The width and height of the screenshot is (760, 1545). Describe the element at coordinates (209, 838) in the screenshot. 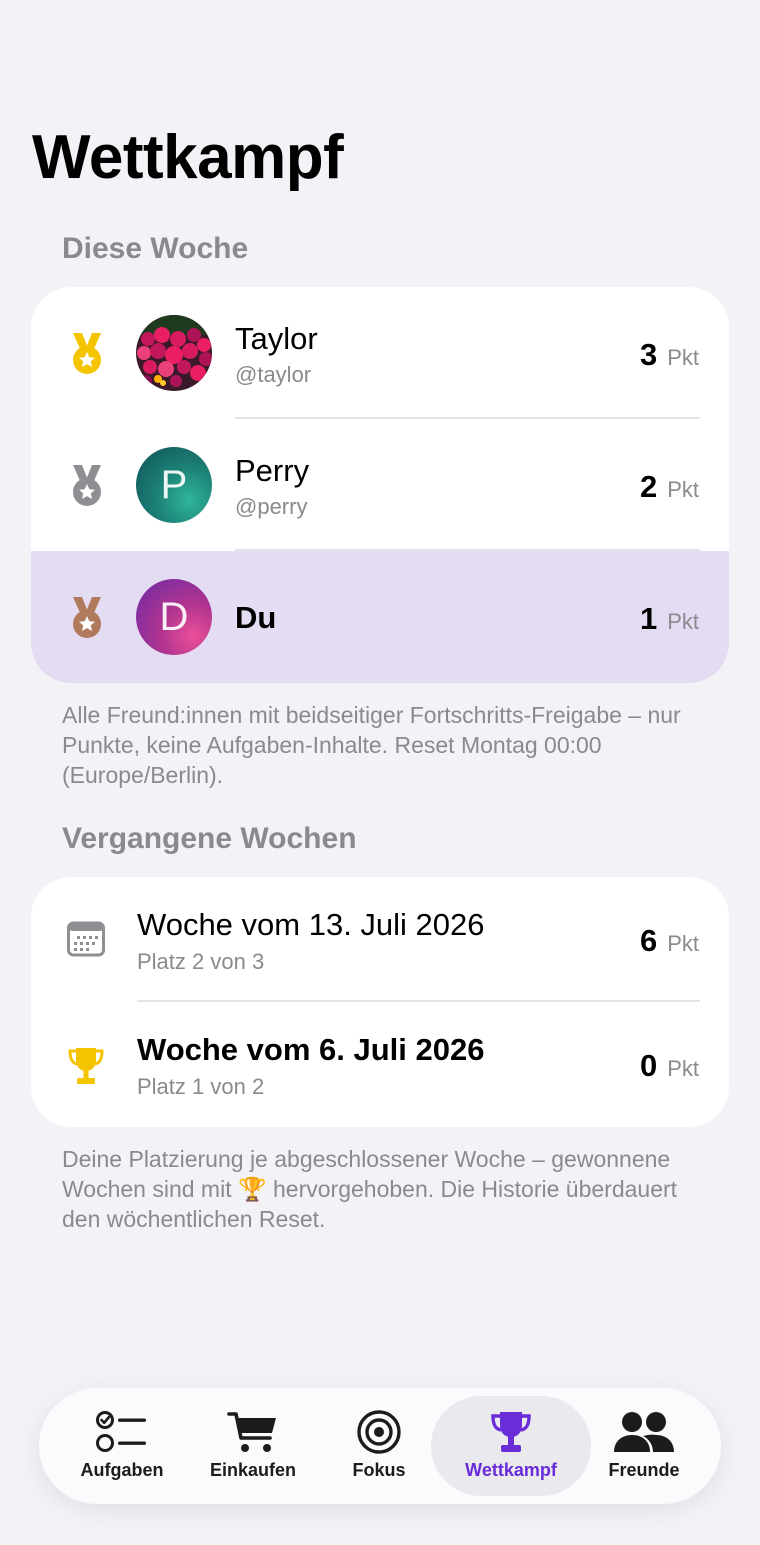

I see `section-header-past-weeks: Vergangene Wochen` at that location.